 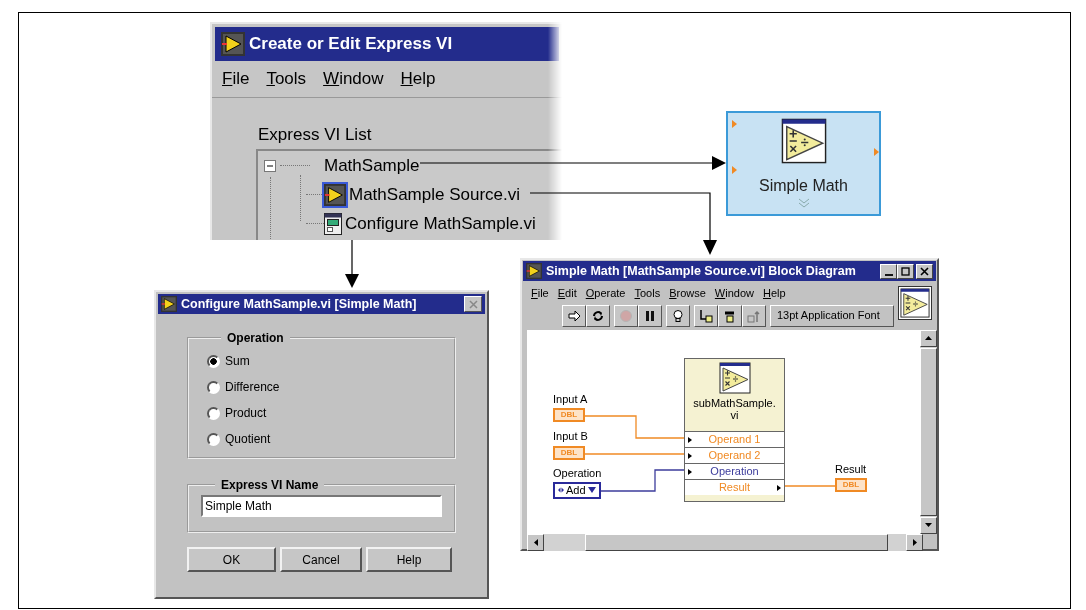 I want to click on scroll-up-button, so click(x=928, y=338).